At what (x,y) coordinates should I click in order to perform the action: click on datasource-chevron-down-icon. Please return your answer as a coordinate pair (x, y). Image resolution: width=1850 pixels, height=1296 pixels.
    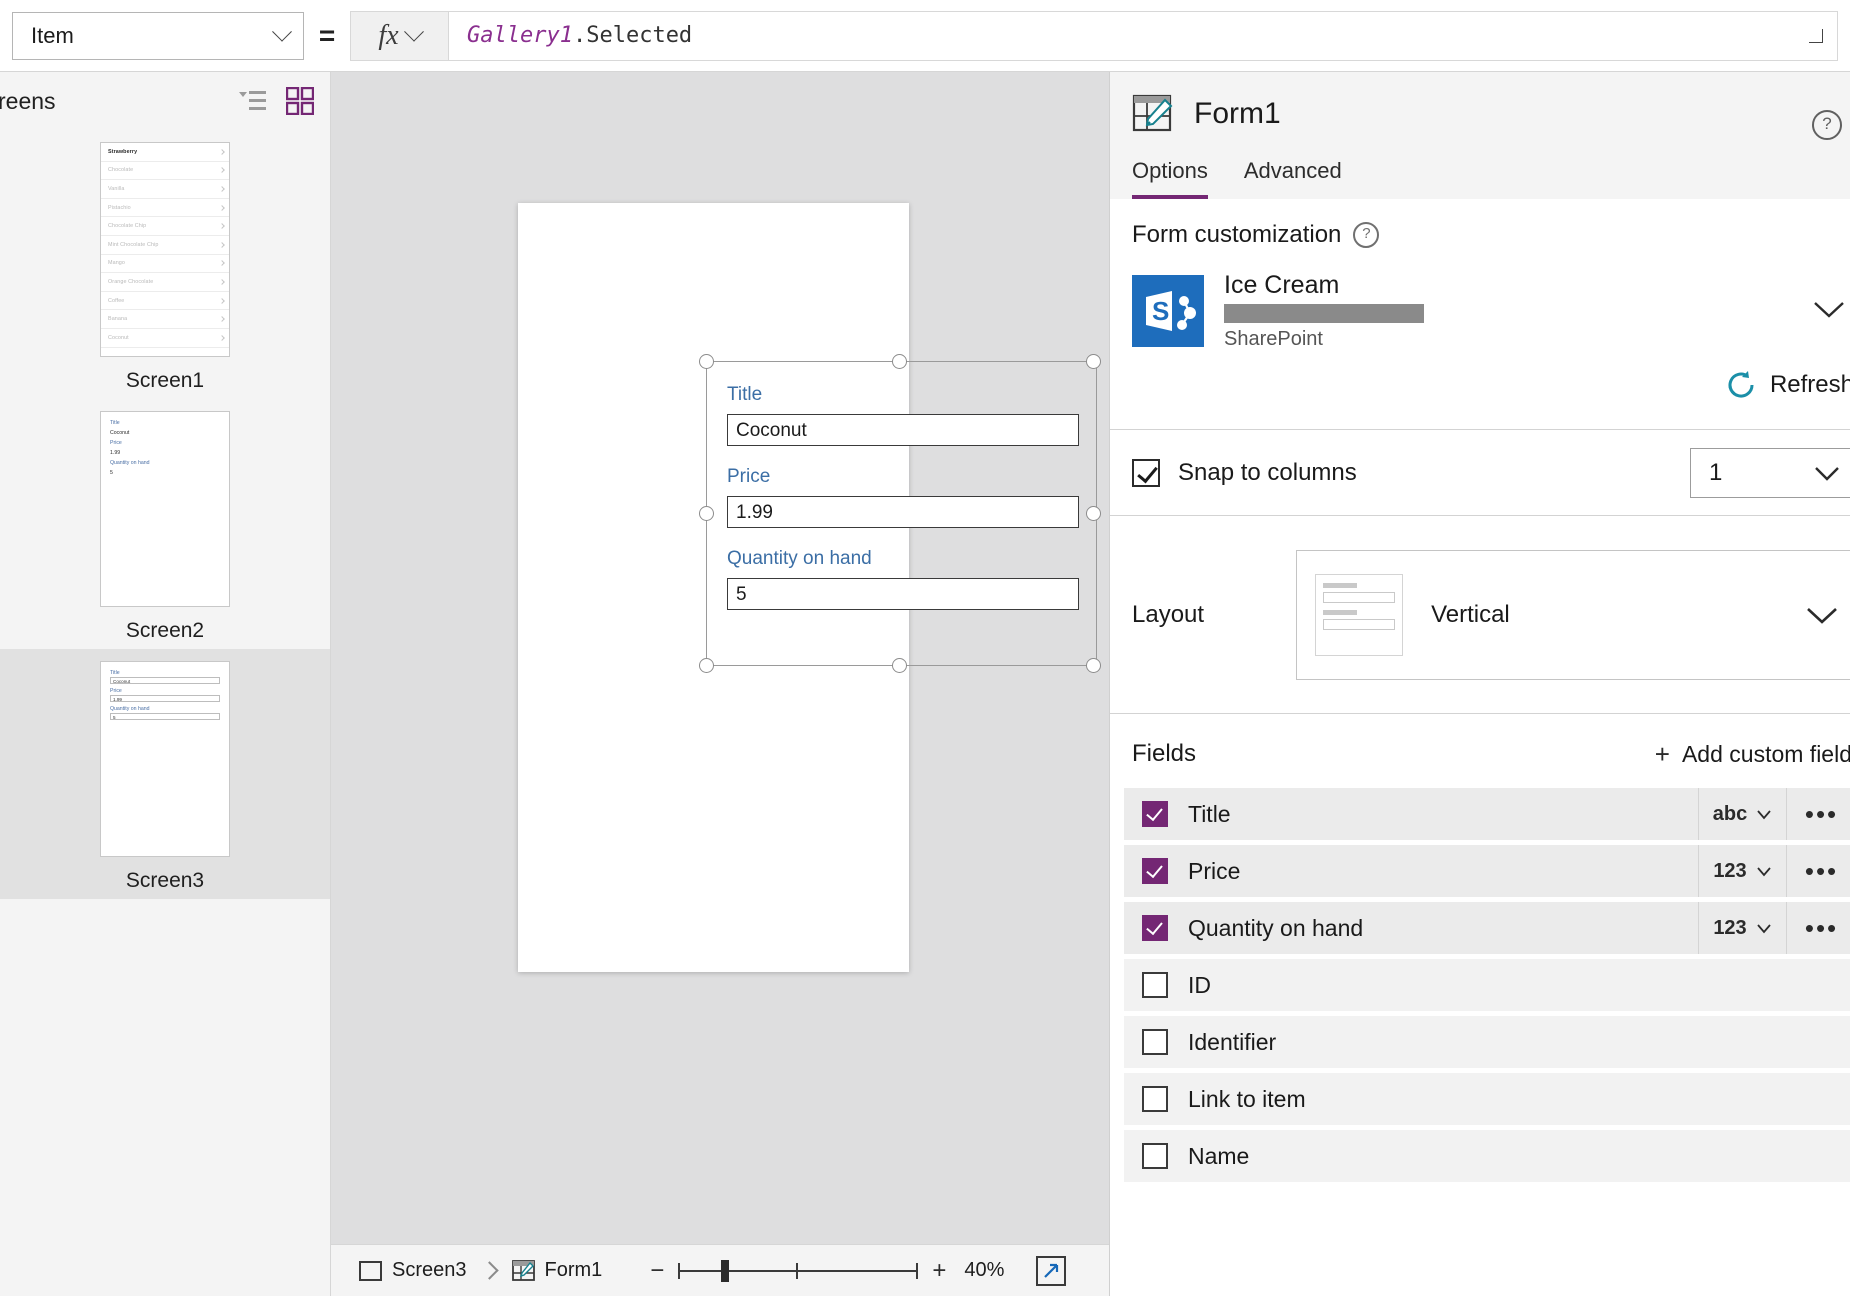
    Looking at the image, I should click on (1831, 311).